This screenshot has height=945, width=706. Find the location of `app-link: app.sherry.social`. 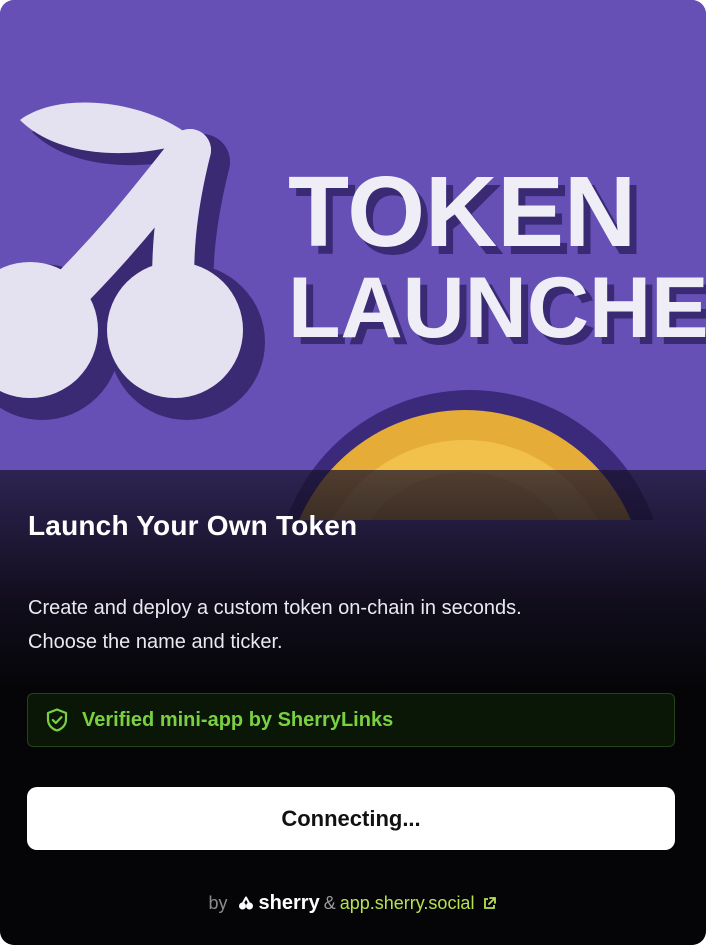

app-link: app.sherry.social is located at coordinates (419, 903).